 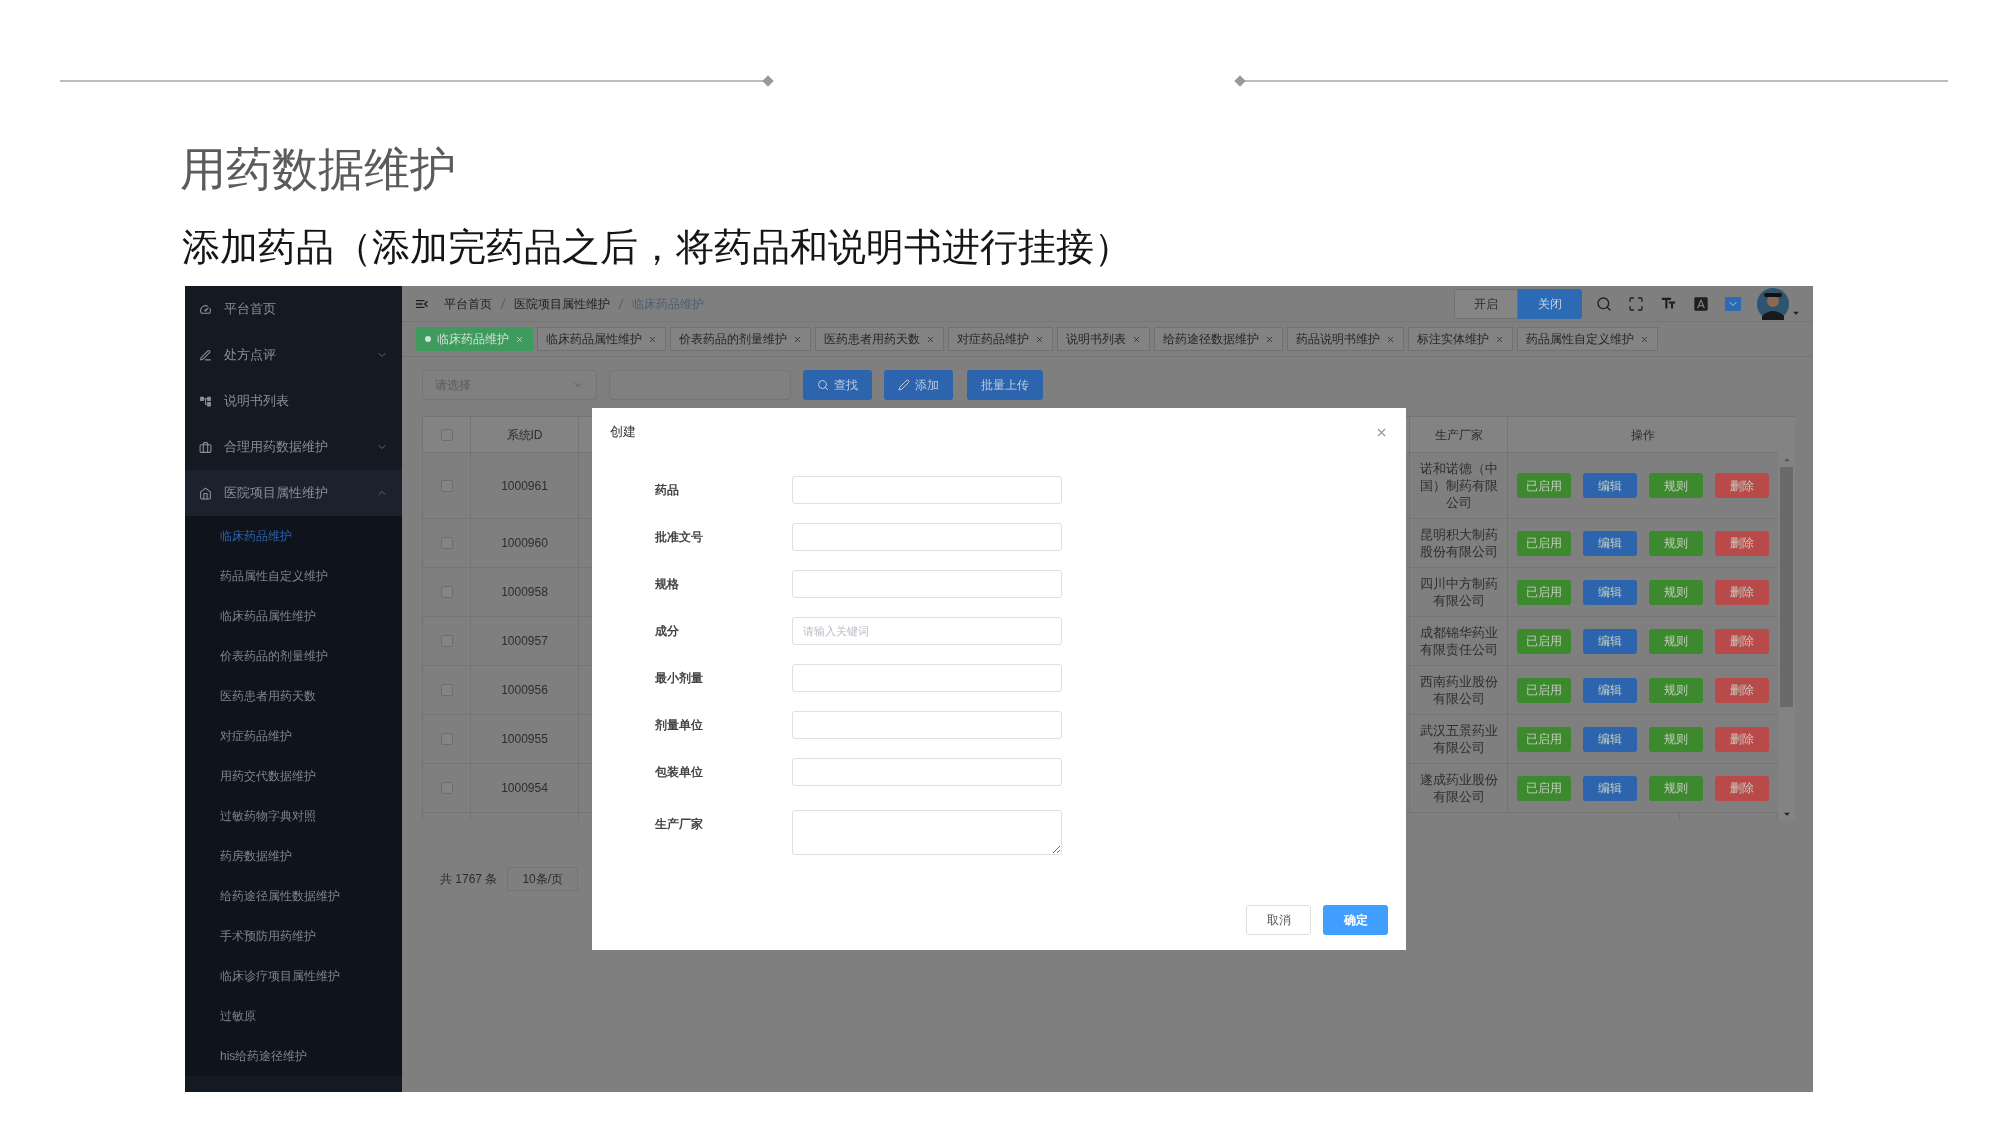 I want to click on table-cell: 成都锦华药业有限责任公司, so click(x=1458, y=641).